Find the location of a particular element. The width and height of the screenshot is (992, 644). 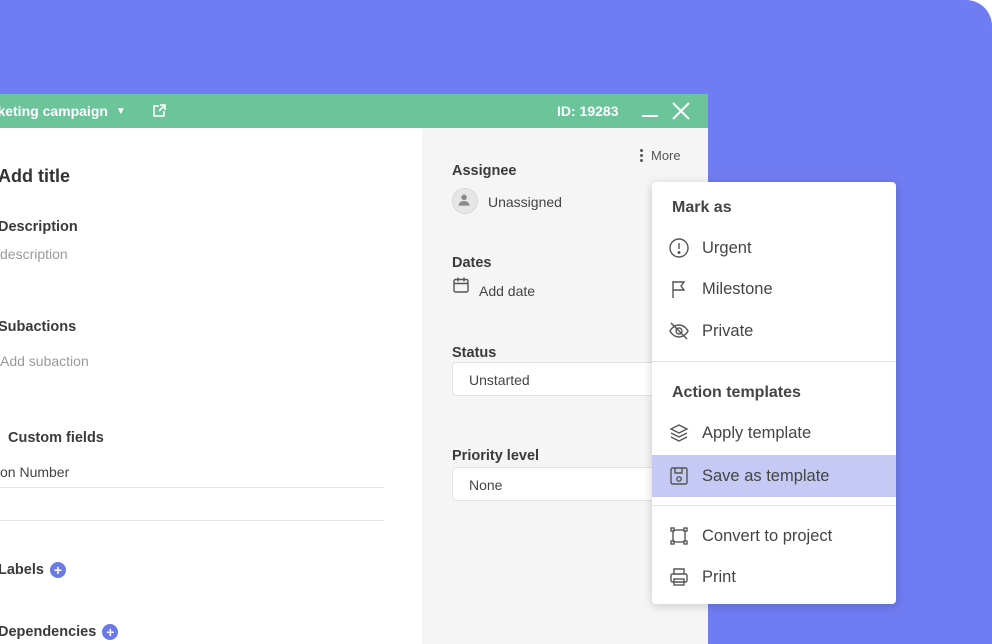

action-templates-header: Action templates is located at coordinates (736, 392).